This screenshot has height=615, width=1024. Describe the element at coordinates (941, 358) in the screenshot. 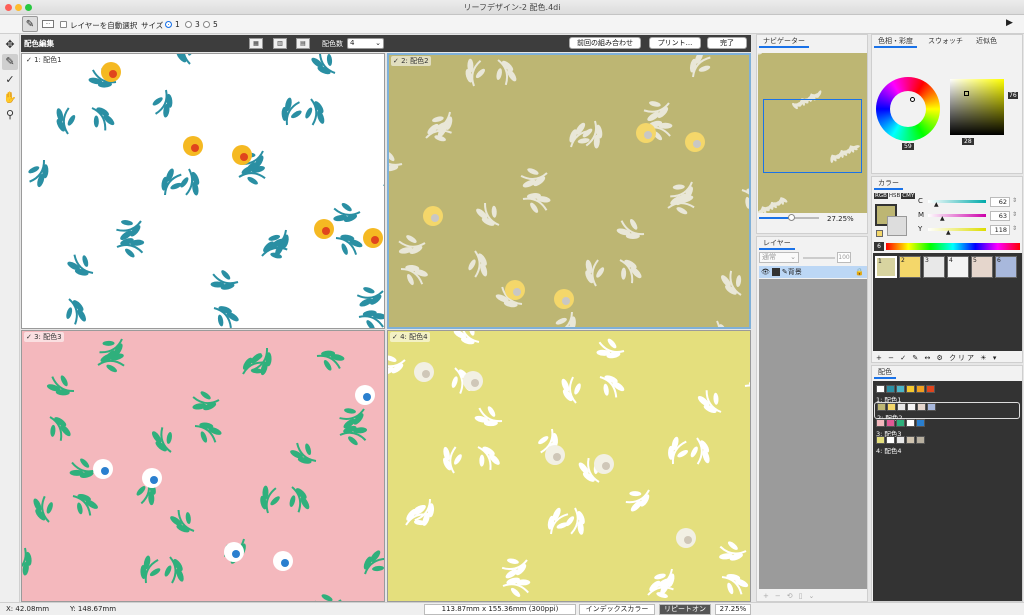

I see `gear-icon: ⚙` at that location.